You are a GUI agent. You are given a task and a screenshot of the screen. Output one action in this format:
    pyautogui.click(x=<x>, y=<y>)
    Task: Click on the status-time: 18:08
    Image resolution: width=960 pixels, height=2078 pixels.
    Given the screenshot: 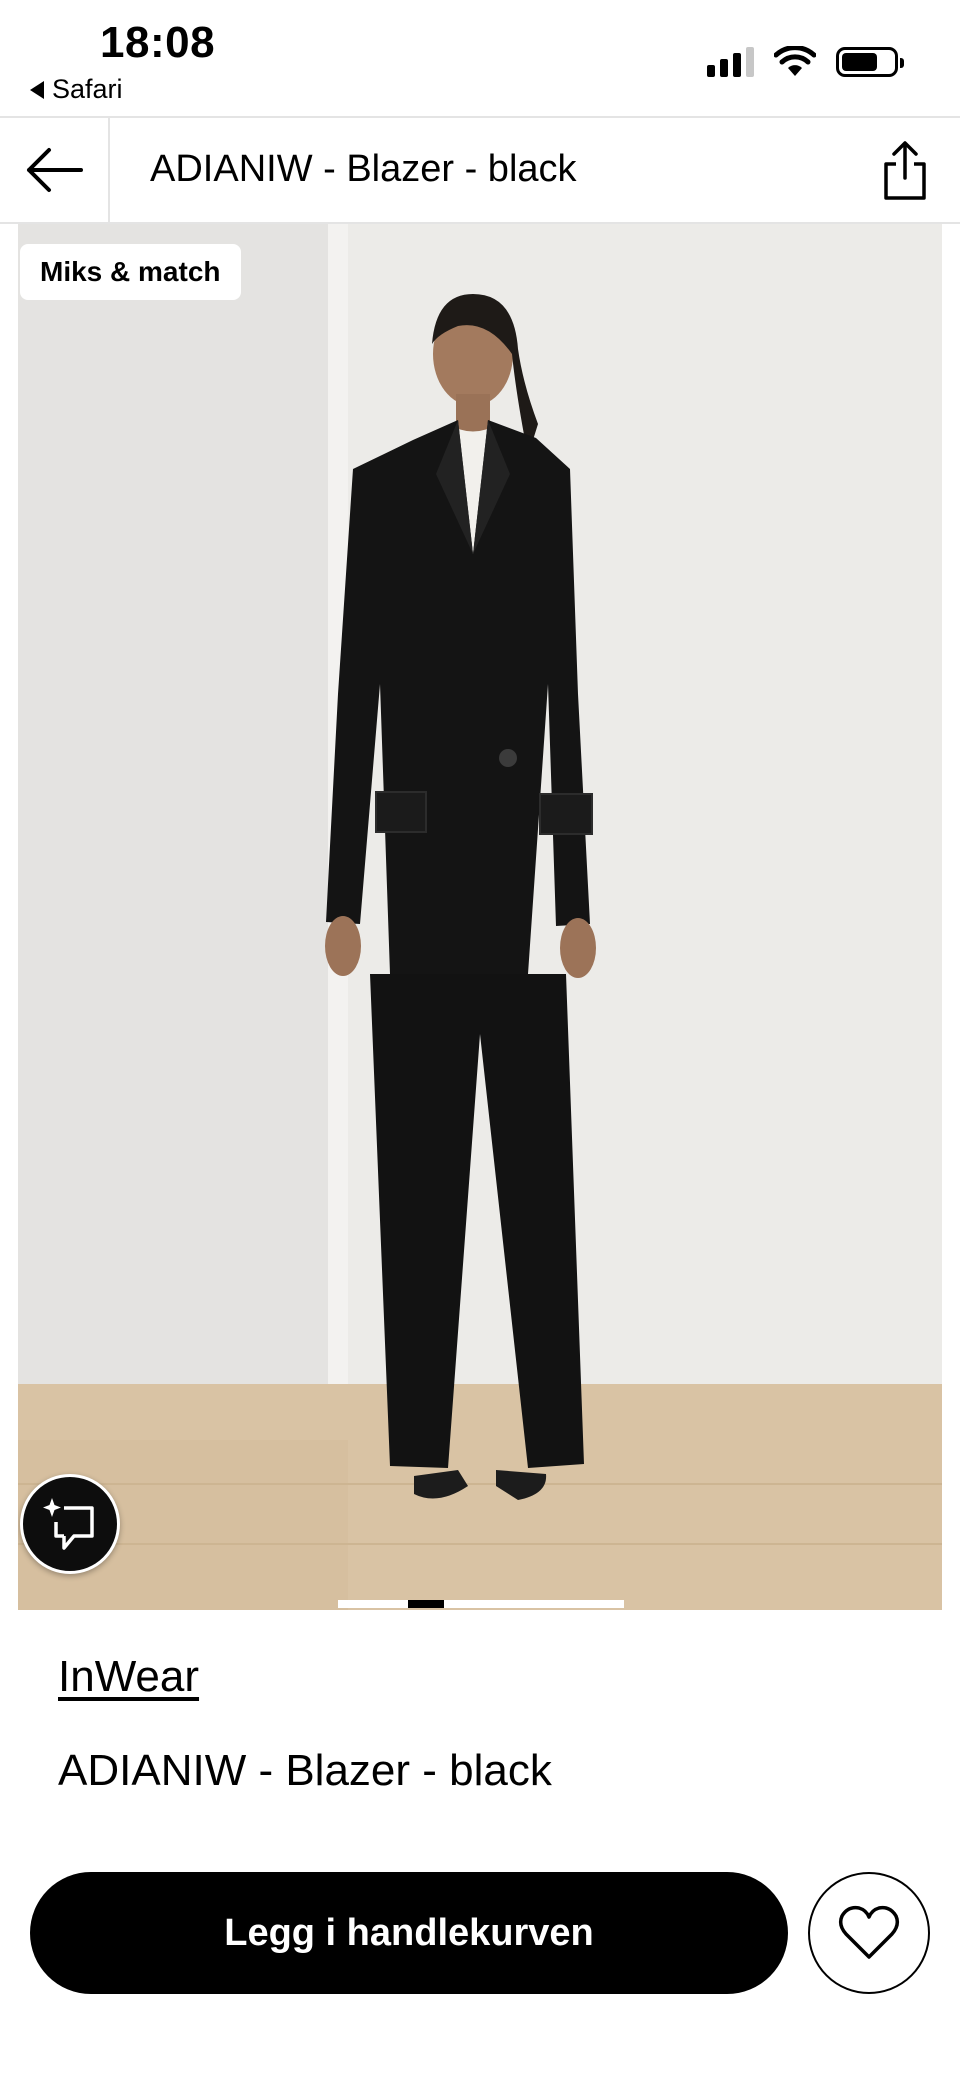 What is the action you would take?
    pyautogui.click(x=158, y=42)
    